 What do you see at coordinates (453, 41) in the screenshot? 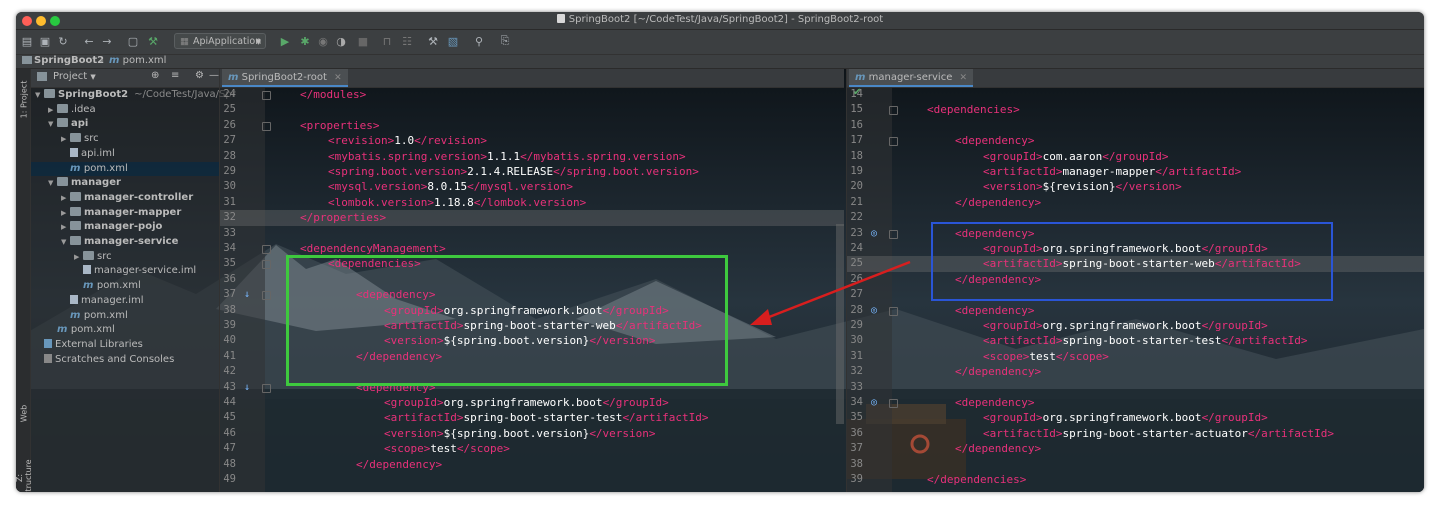
I see `sdk-icon: ▧` at bounding box center [453, 41].